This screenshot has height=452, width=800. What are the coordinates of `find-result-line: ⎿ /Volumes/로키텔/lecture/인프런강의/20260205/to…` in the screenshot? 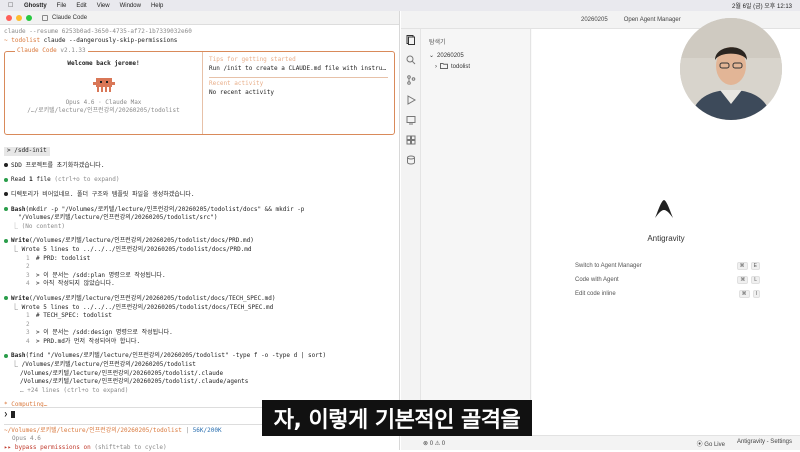 It's located at (104, 365).